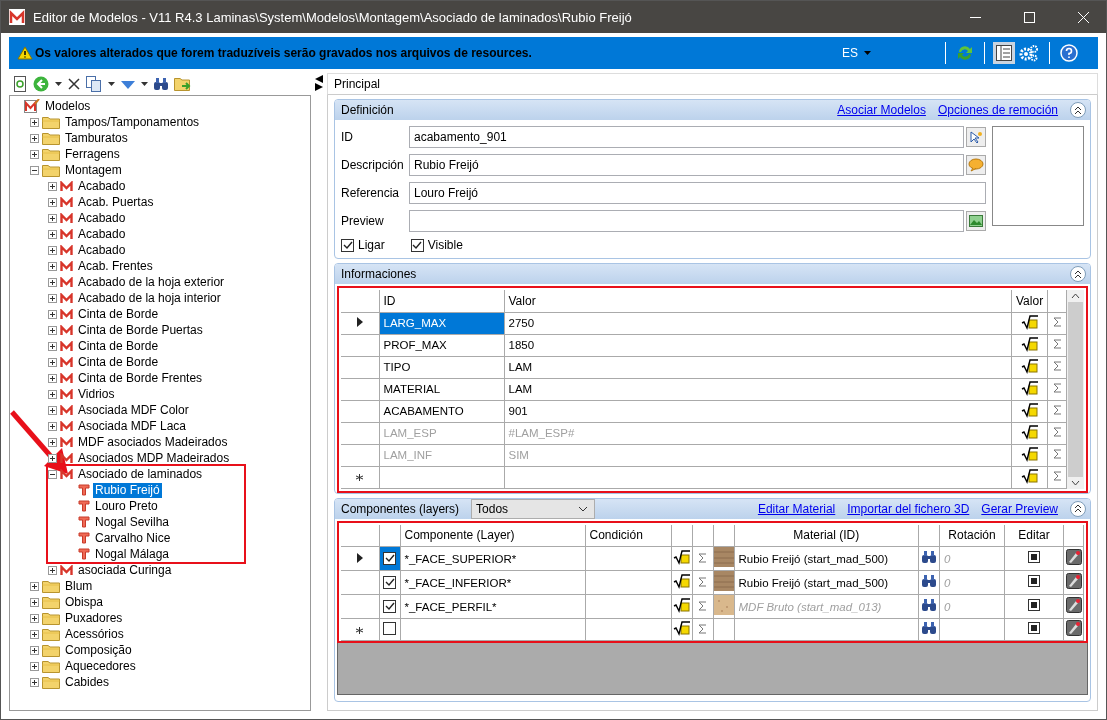 This screenshot has height=720, width=1107. What do you see at coordinates (154, 458) in the screenshot?
I see `tree-item: Asociados MDP Madeirados` at bounding box center [154, 458].